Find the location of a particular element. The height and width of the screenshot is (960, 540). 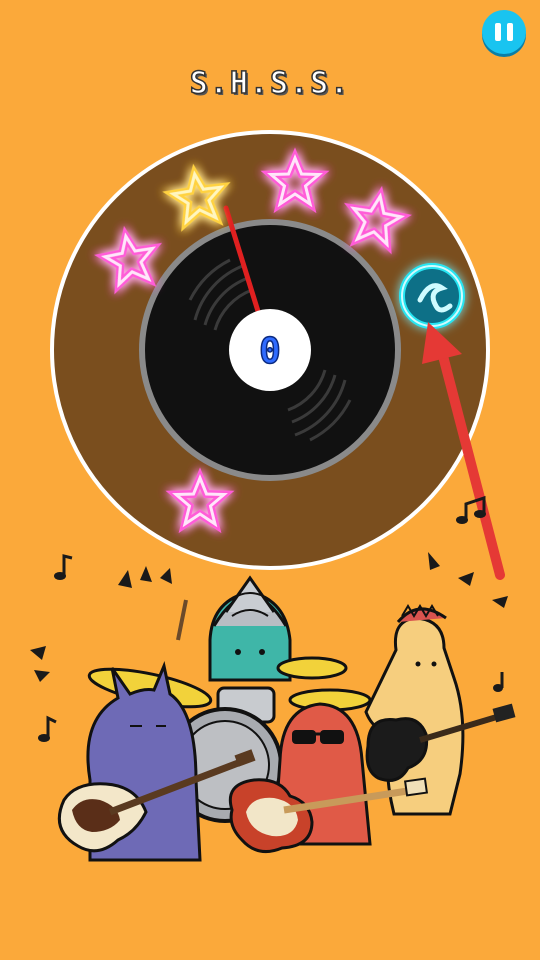

game-title: S.H.S.S. is located at coordinates (270, 83).